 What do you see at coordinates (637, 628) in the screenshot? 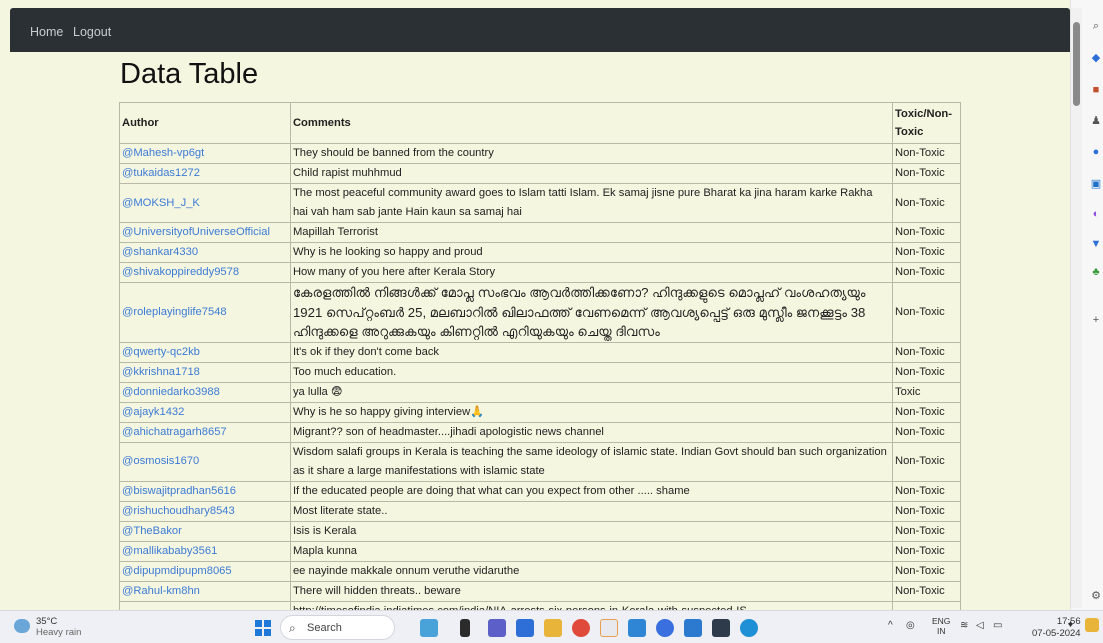
I see `vscode-icon` at bounding box center [637, 628].